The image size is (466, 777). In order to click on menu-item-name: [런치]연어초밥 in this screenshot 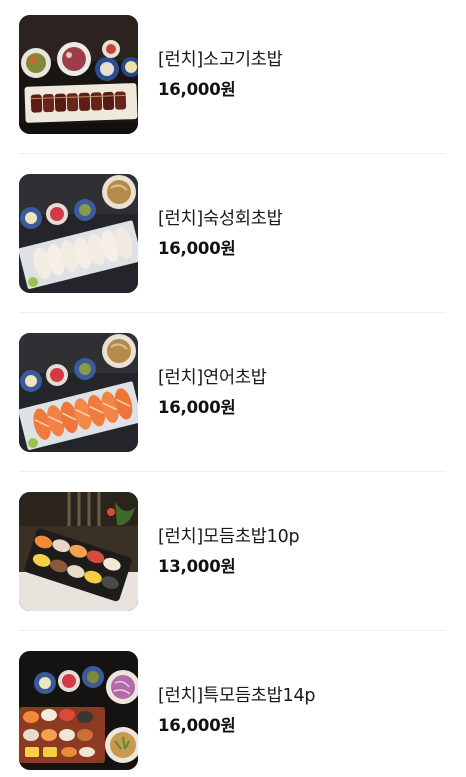, I will do `click(212, 377)`.